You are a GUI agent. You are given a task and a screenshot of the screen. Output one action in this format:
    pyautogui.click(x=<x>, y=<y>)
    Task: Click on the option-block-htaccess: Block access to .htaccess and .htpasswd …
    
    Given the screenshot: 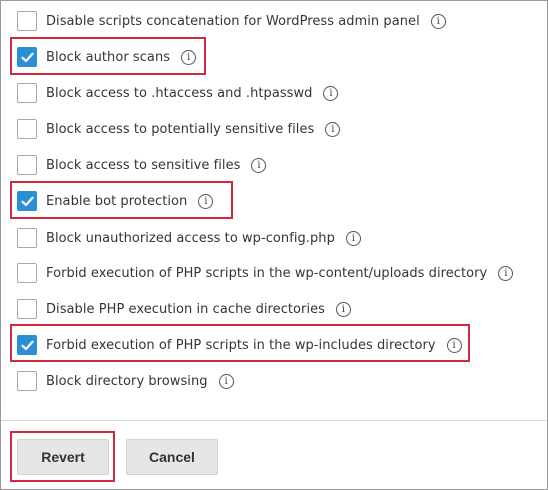 What is the action you would take?
    pyautogui.click(x=178, y=93)
    